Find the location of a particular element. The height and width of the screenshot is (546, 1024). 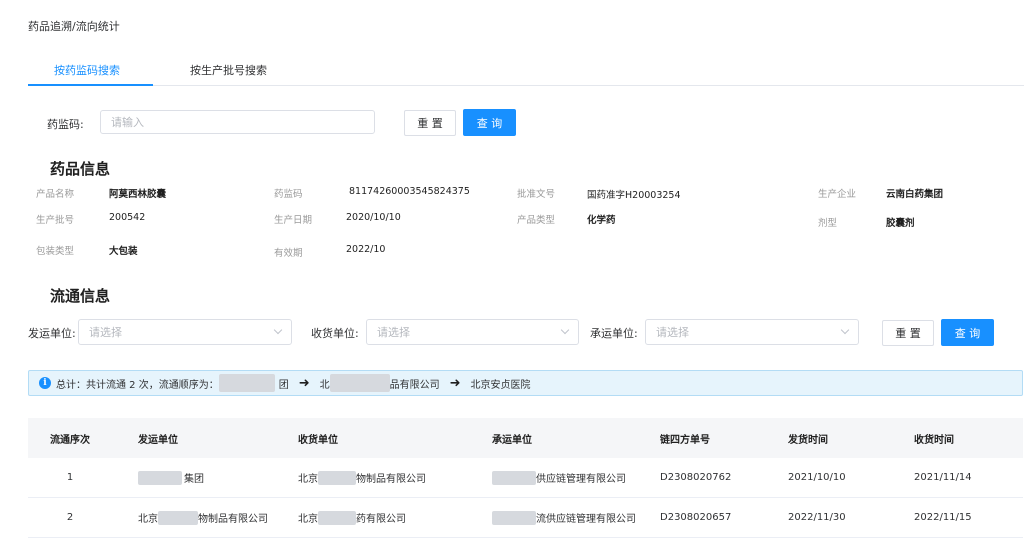

column-header-receiver: 收货单位 is located at coordinates (318, 440).